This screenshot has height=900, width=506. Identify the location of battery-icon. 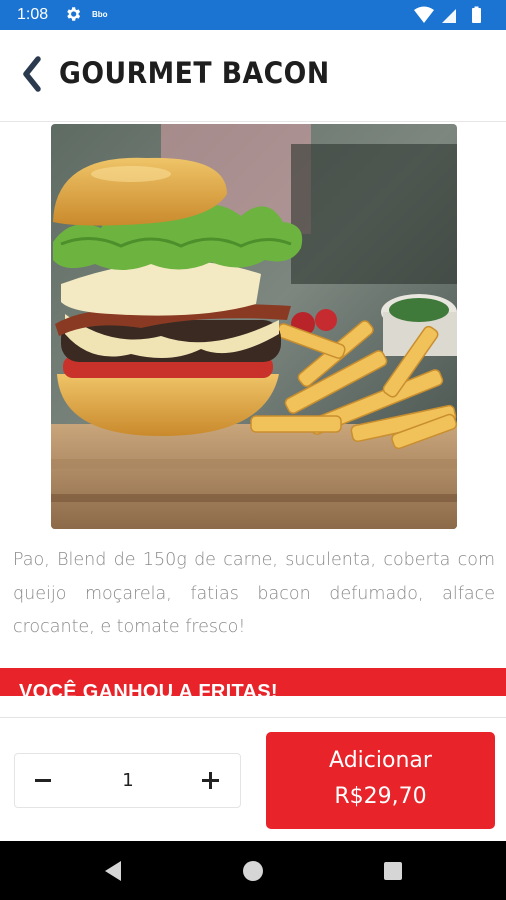
(476, 15).